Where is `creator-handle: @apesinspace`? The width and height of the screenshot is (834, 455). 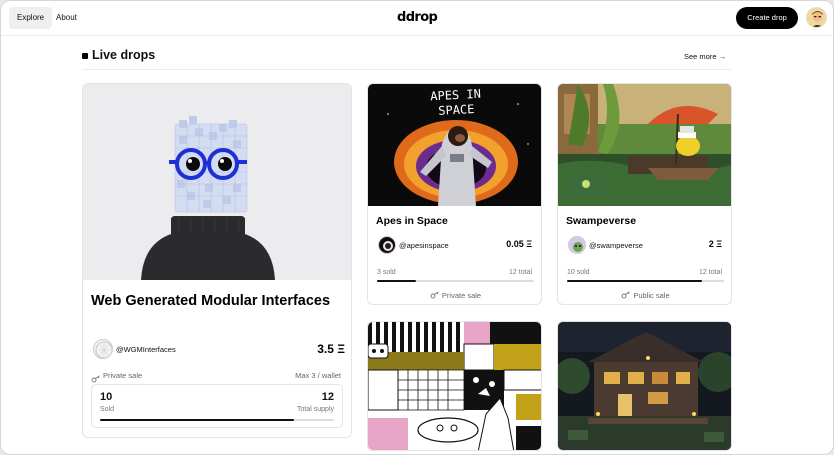 creator-handle: @apesinspace is located at coordinates (424, 245).